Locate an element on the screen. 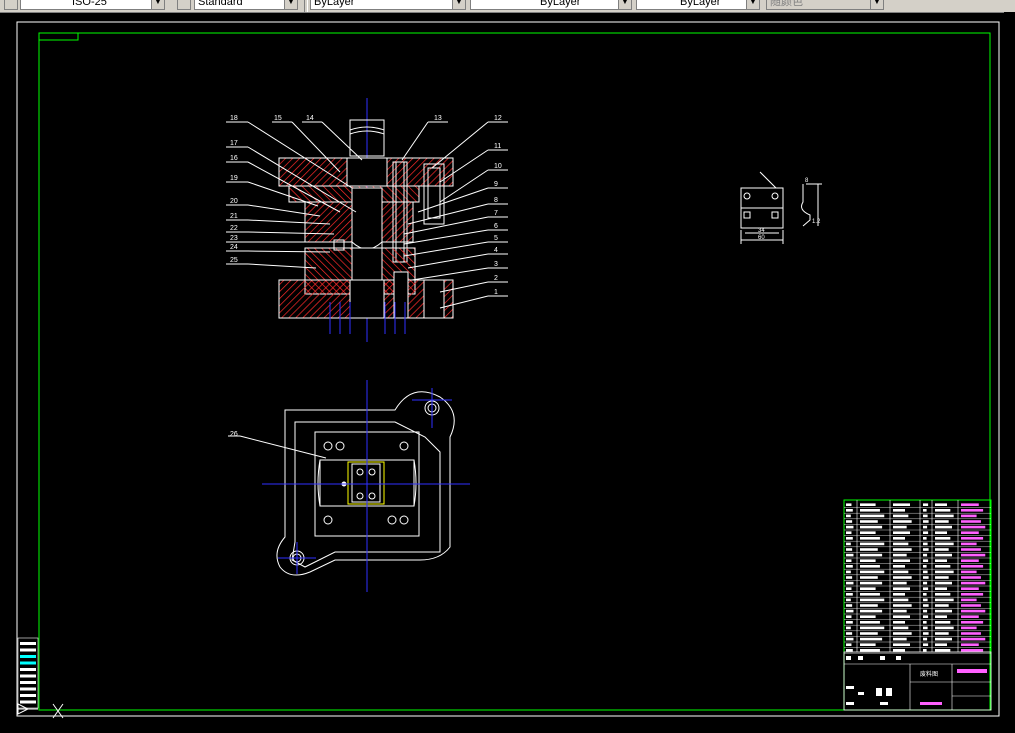 This screenshot has height=733, width=1015. dimstyle-value: ISO-25 is located at coordinates (89, 4).